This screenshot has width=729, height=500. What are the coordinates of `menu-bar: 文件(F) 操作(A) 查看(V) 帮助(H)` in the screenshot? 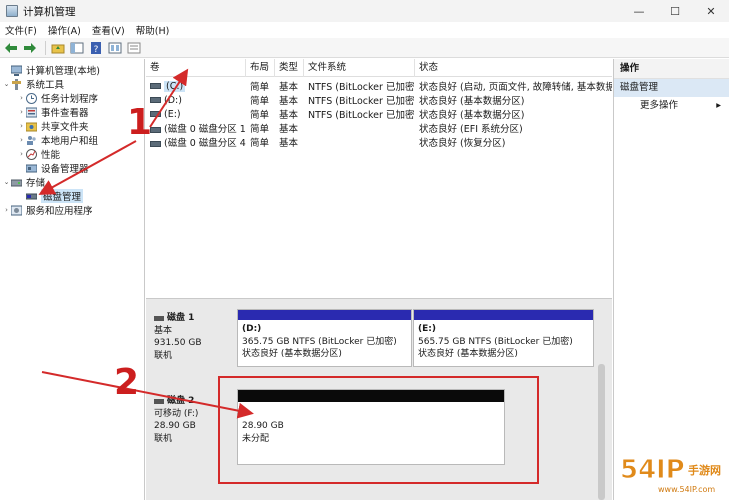 It's located at (364, 30).